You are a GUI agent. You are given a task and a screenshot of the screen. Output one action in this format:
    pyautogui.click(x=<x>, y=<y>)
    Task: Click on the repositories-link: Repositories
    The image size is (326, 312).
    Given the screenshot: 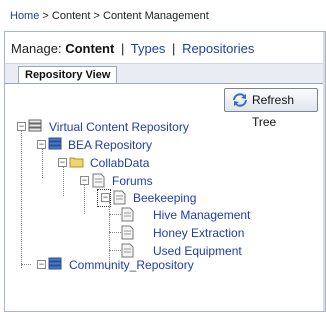 What is the action you would take?
    pyautogui.click(x=218, y=48)
    